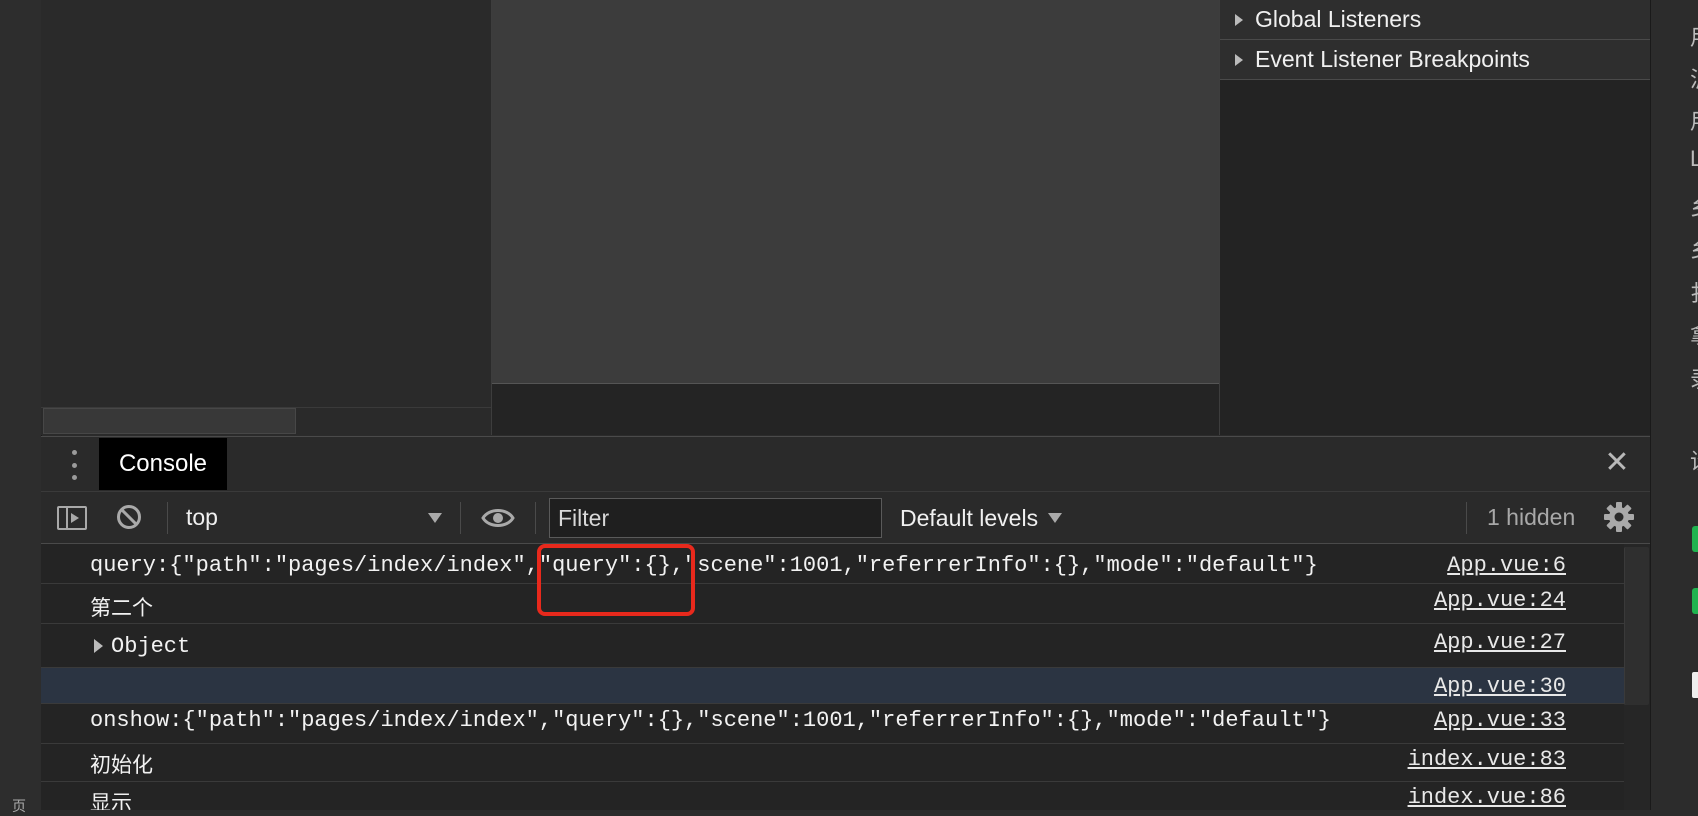  I want to click on console-source-link: index.vue:83, so click(1487, 759).